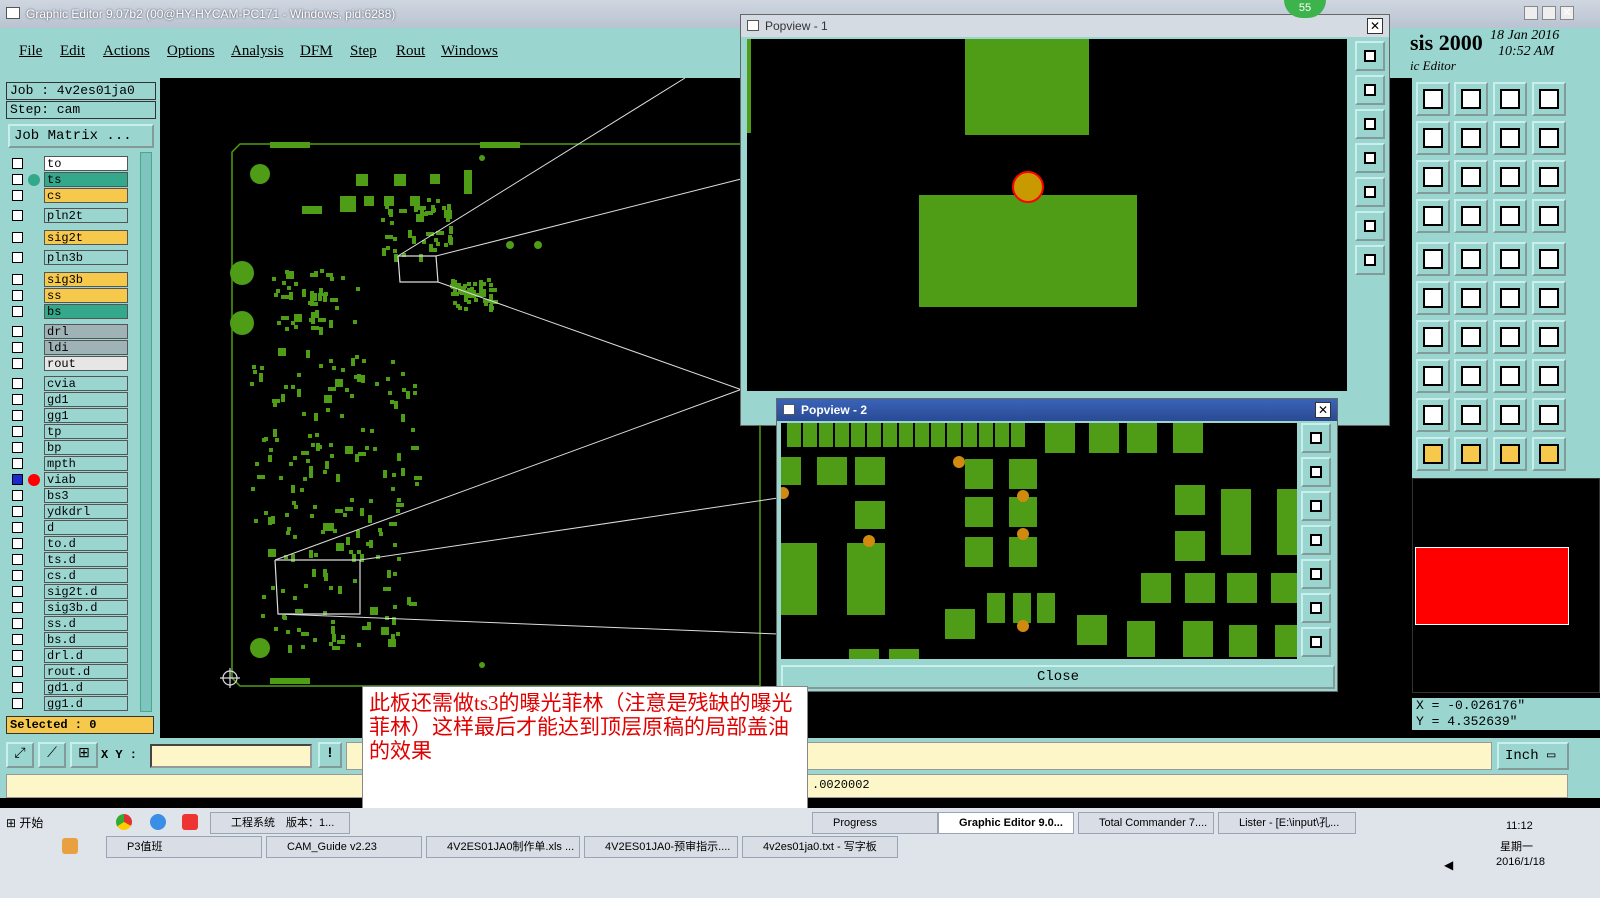 The width and height of the screenshot is (1600, 898). Describe the element at coordinates (1510, 298) in the screenshot. I see `tool-icon-r6-c3` at that location.